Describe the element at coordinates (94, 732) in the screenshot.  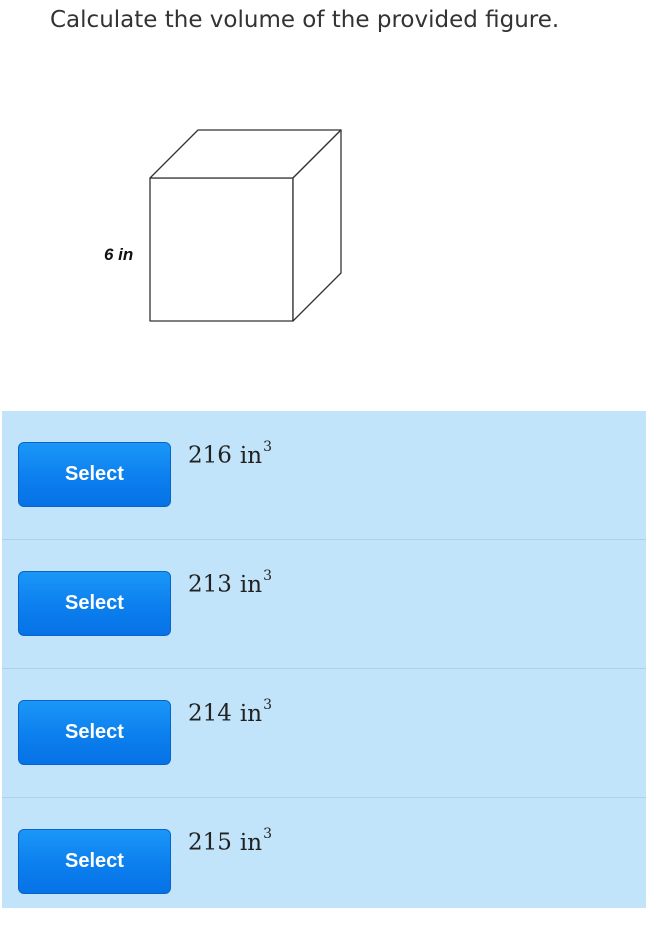
I see `select-button-3: Select` at that location.